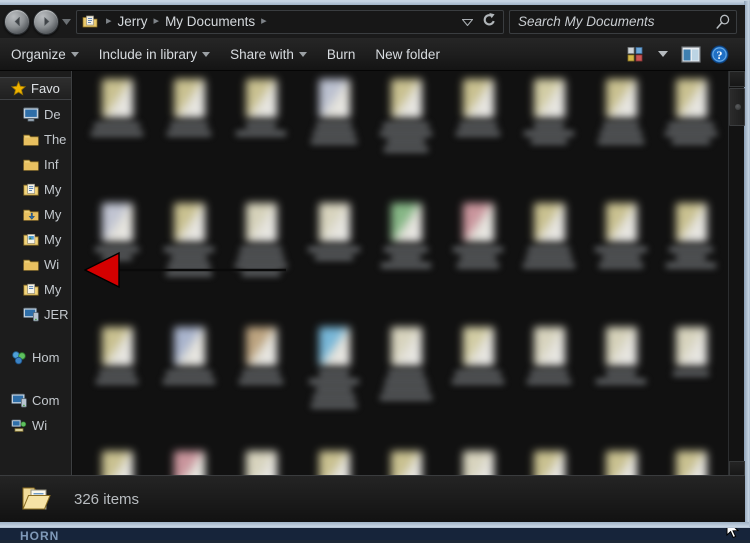 The image size is (750, 543). I want to click on breadcrumb-item-0: Jerry, so click(133, 21).